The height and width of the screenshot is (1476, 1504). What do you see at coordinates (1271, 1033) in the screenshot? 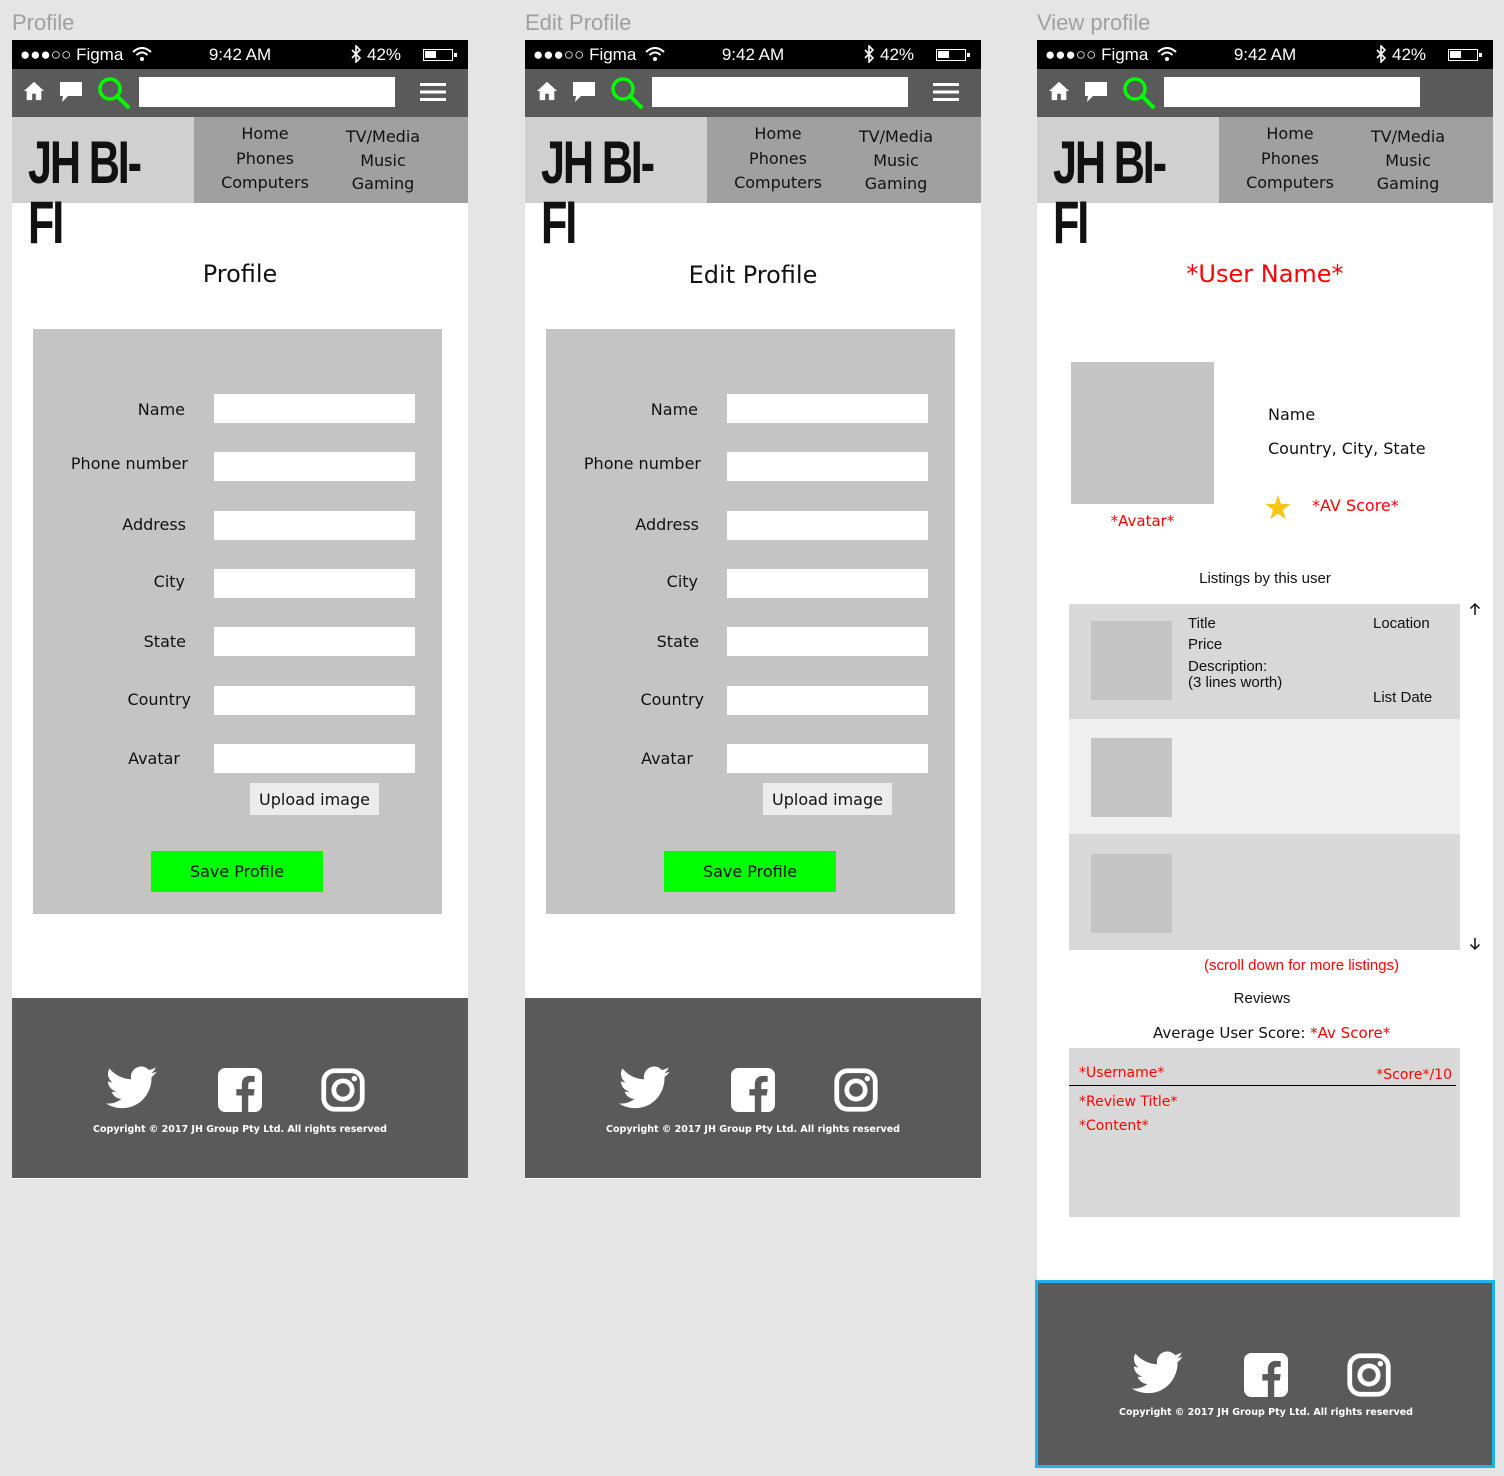
I see `average-score-line: Average User Score: *Av Score*` at bounding box center [1271, 1033].